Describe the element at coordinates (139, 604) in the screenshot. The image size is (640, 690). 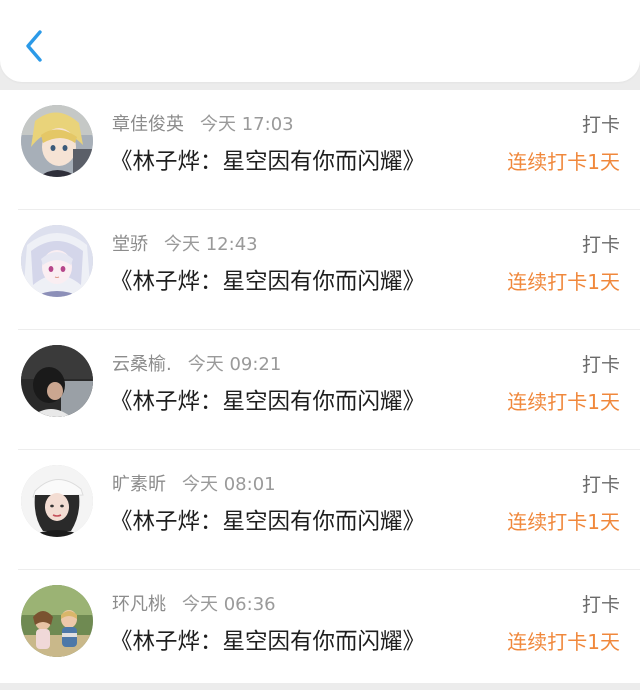
I see `user-name: 环凡桃` at that location.